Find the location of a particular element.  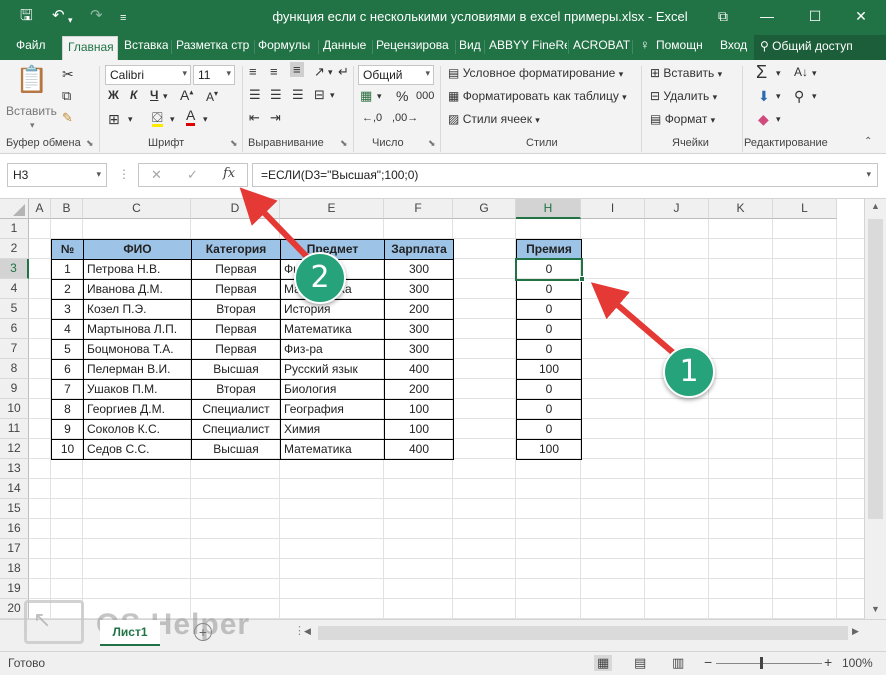

font-color-dropdown-icon: ▾ is located at coordinates (205, 119).